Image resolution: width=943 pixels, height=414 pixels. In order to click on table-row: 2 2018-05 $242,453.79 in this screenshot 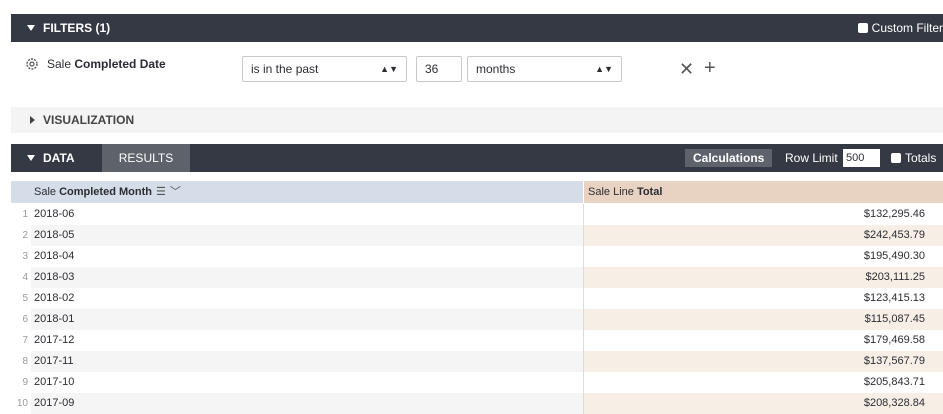, I will do `click(477, 235)`.